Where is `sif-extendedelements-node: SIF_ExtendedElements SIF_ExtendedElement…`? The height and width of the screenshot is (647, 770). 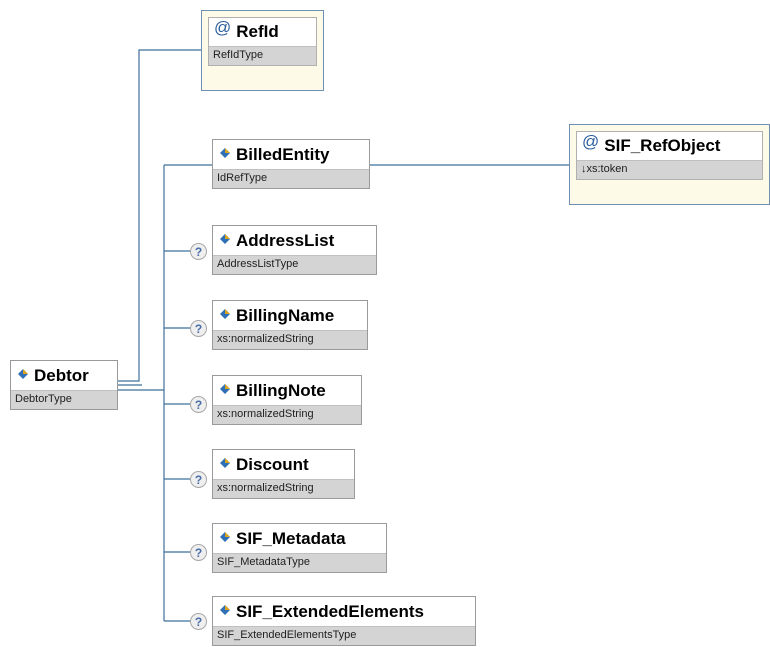 sif-extendedelements-node: SIF_ExtendedElements SIF_ExtendedElement… is located at coordinates (344, 621).